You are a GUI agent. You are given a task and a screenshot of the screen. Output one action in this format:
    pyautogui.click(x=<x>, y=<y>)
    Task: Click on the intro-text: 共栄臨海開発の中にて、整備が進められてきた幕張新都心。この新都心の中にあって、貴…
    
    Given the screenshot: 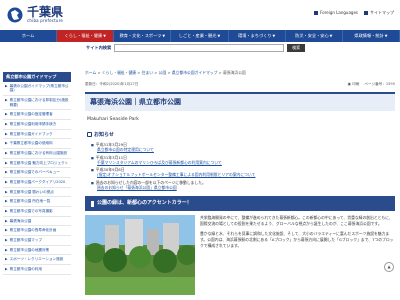 What is the action you would take?
    pyautogui.click(x=297, y=231)
    